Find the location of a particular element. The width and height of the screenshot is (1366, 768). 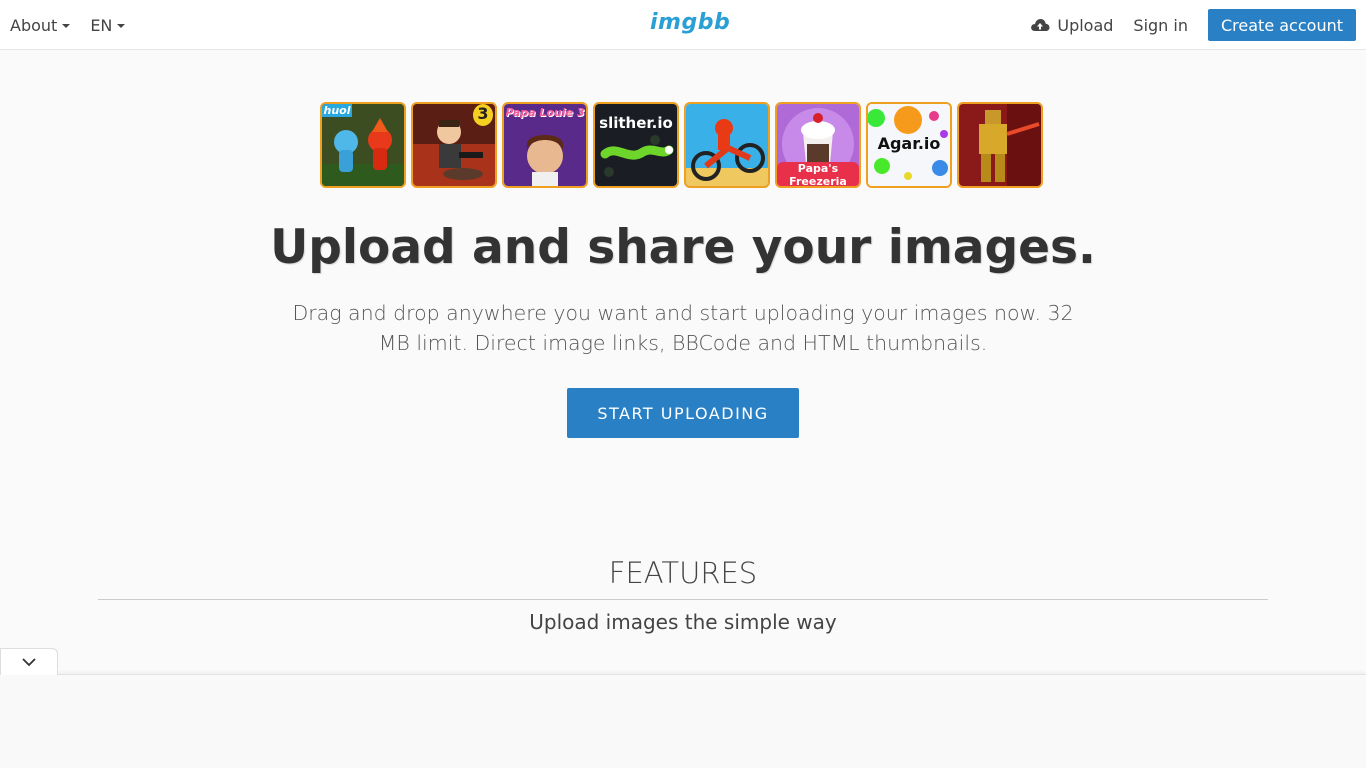

game-badge: Papa Louie 3 is located at coordinates (545, 112).